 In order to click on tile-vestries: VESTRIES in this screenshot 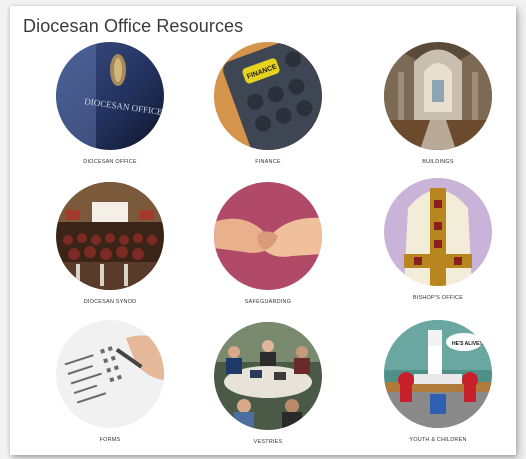, I will do `click(268, 383)`.